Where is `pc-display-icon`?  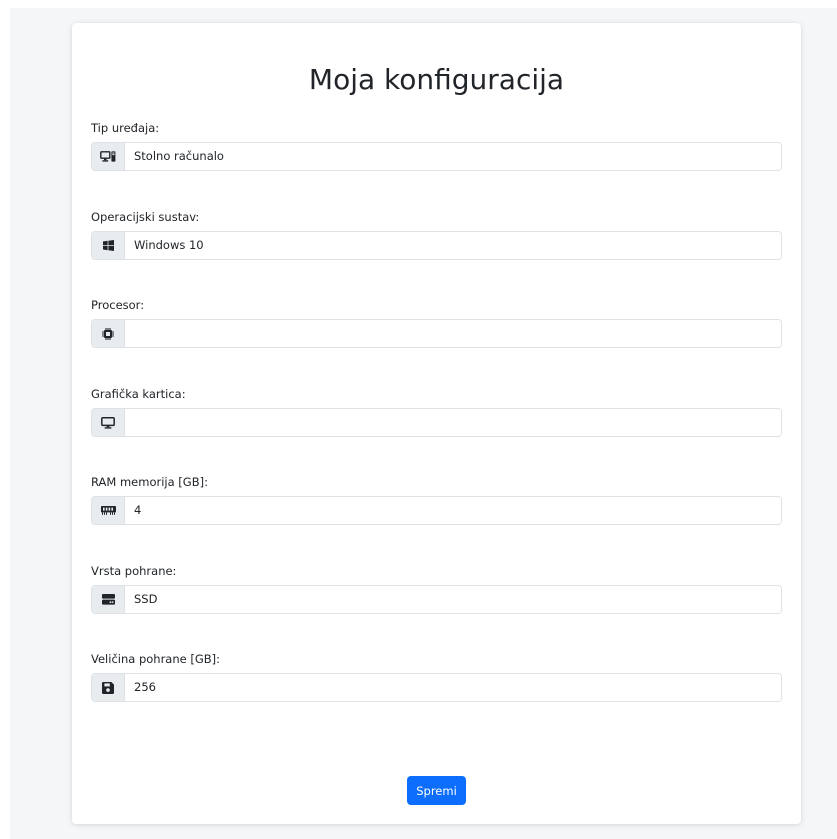 pc-display-icon is located at coordinates (108, 156).